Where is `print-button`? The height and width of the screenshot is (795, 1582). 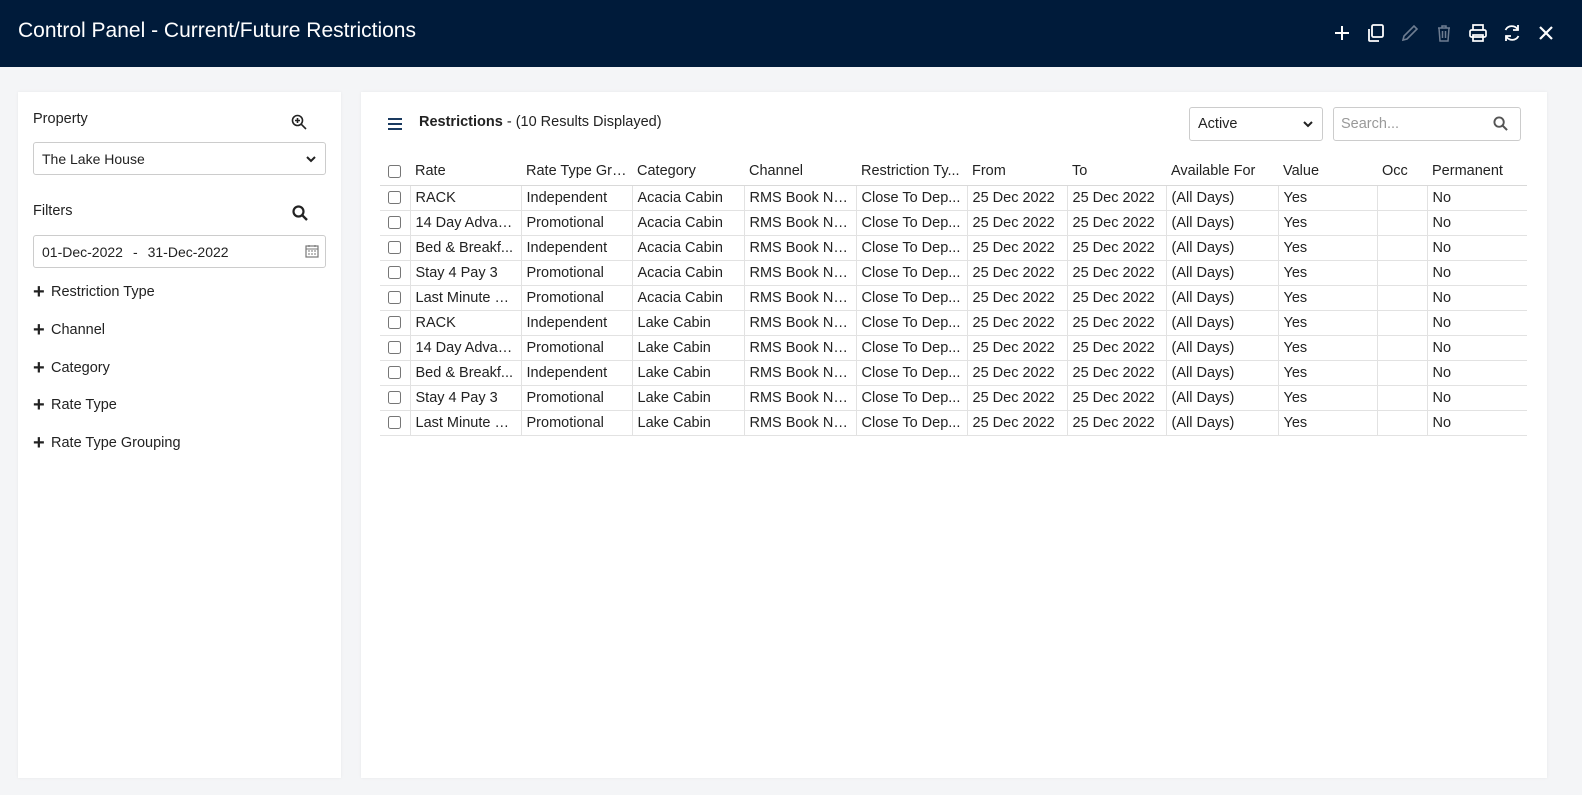 print-button is located at coordinates (1478, 33).